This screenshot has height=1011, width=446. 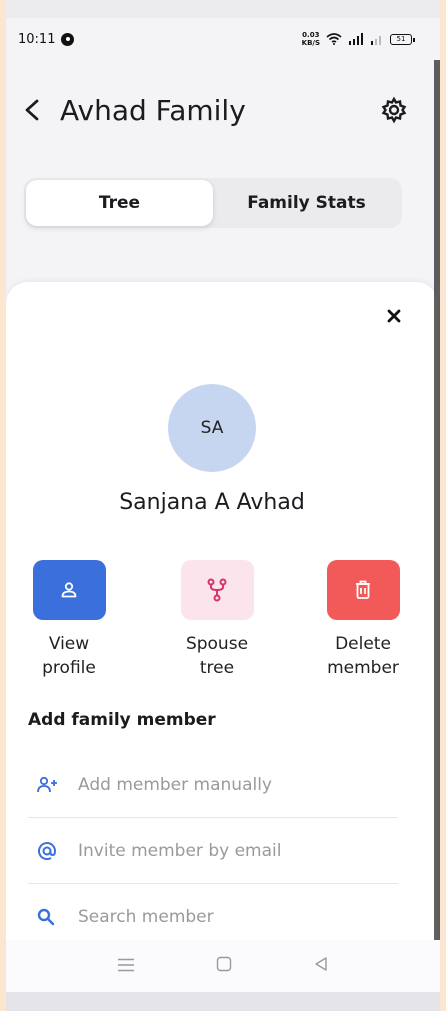 I want to click on status-bar: 10:11 0.03 KB/S 51, so click(x=223, y=39).